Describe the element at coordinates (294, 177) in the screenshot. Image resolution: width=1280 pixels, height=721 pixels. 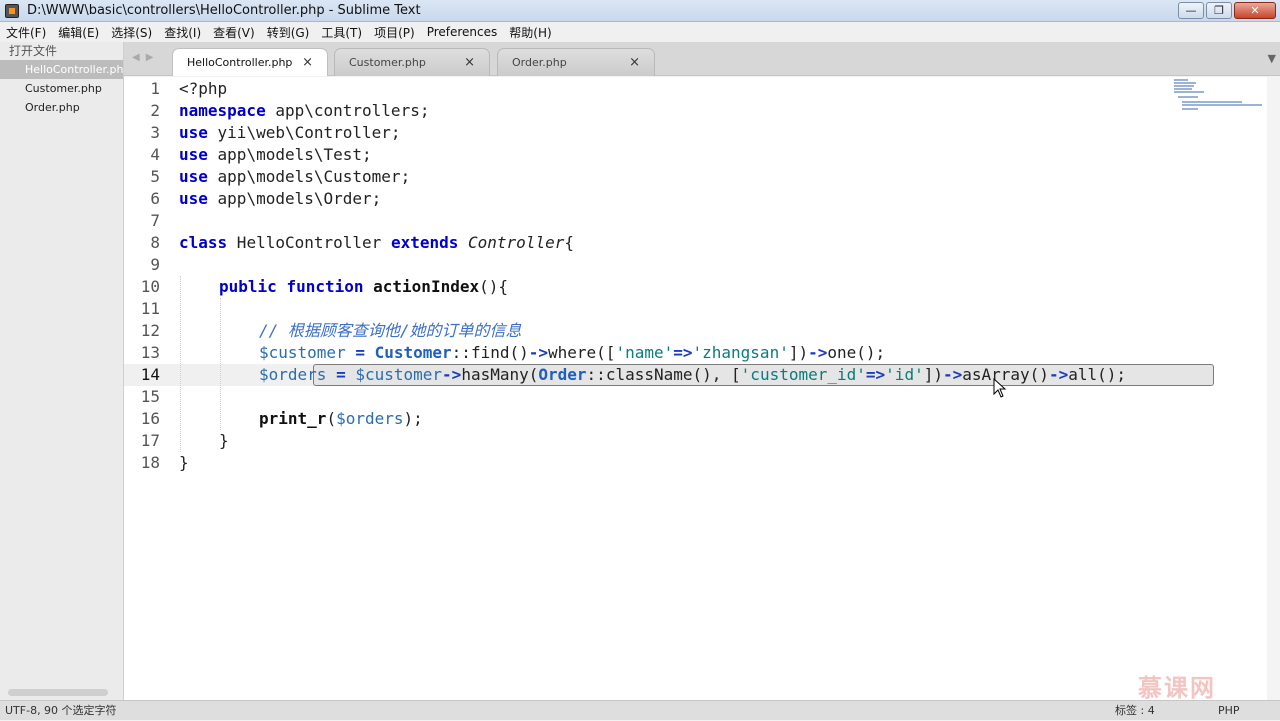
I see `code-line-5: use app\models\Customer;` at that location.